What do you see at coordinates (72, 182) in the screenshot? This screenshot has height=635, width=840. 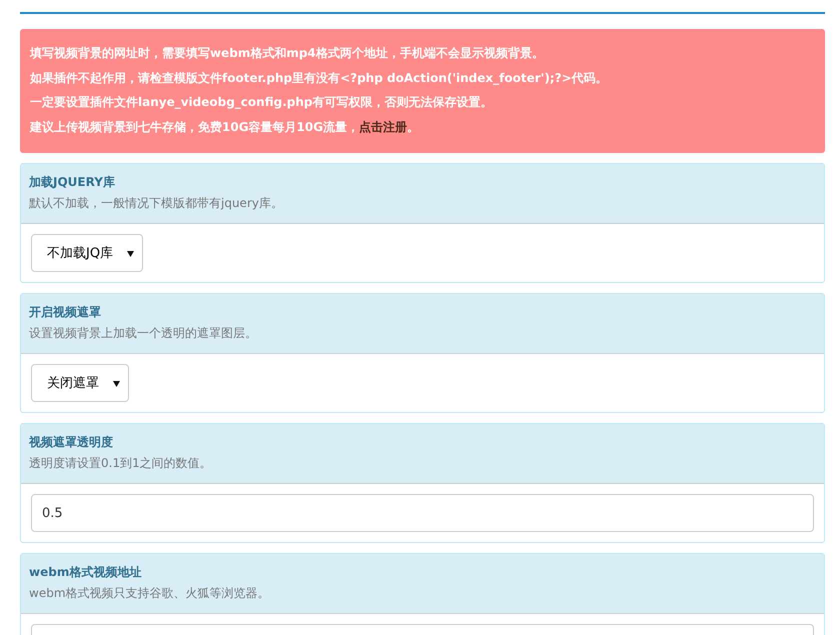 I see `panel-title: 加载JQUERY库` at bounding box center [72, 182].